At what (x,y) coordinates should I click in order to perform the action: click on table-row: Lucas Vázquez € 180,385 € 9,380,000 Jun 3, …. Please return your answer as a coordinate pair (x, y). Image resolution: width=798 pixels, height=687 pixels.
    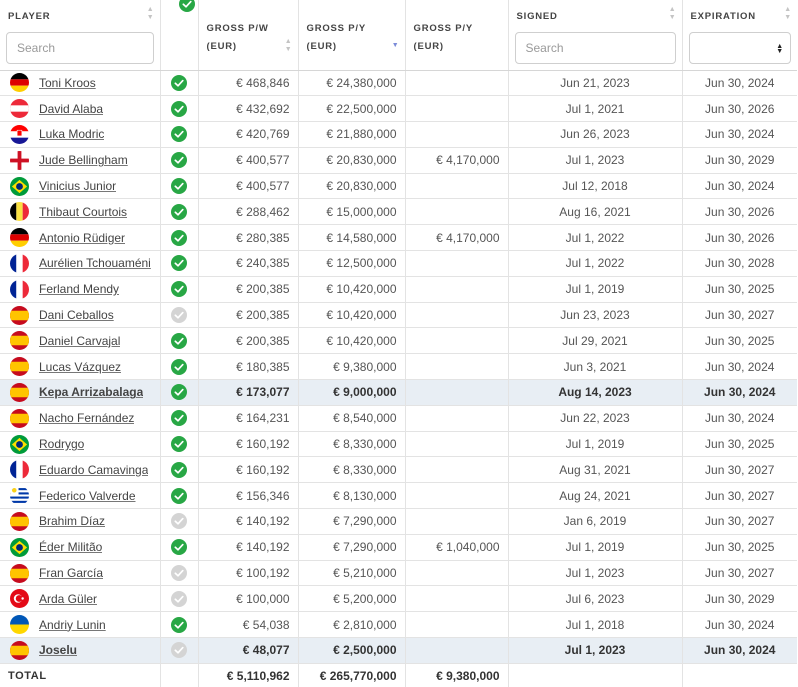
    Looking at the image, I should click on (398, 367).